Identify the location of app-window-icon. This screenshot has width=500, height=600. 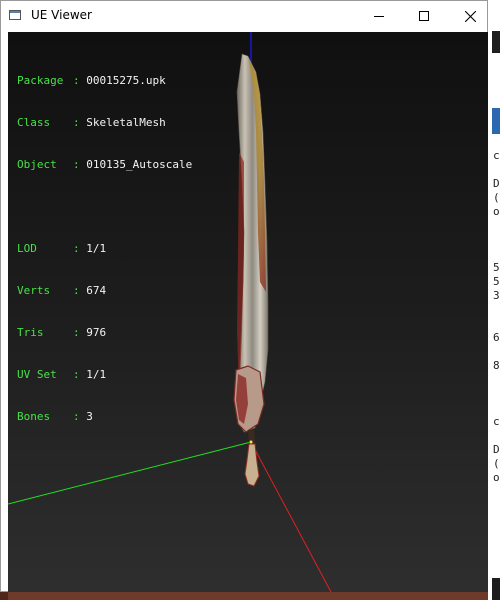
(15, 15).